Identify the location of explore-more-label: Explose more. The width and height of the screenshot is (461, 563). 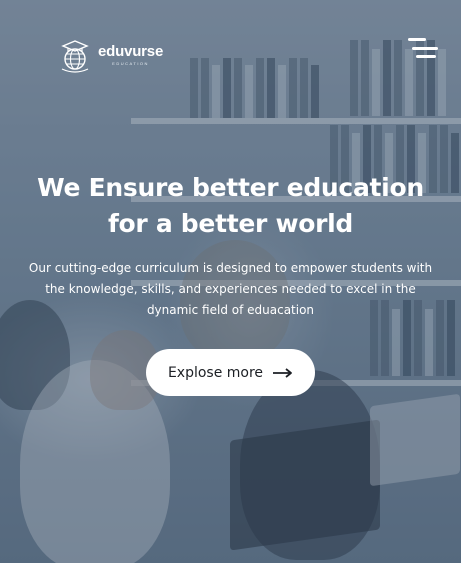
(215, 372).